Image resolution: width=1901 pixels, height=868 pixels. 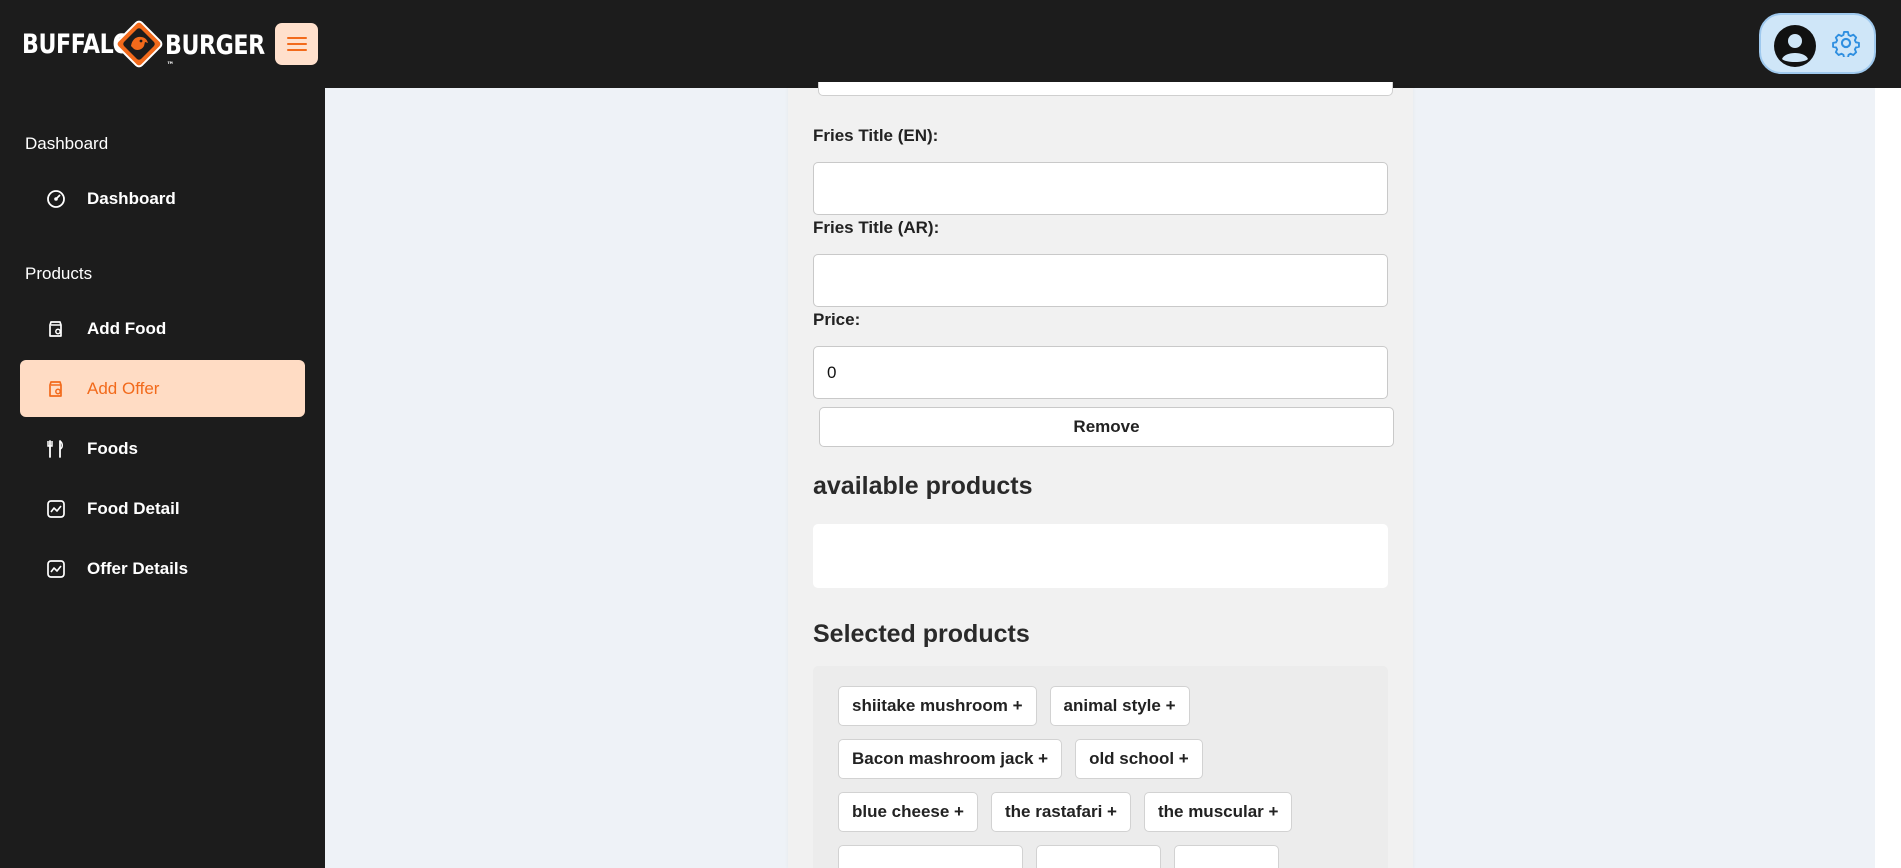 I want to click on product-chip: old school +, so click(x=1139, y=759).